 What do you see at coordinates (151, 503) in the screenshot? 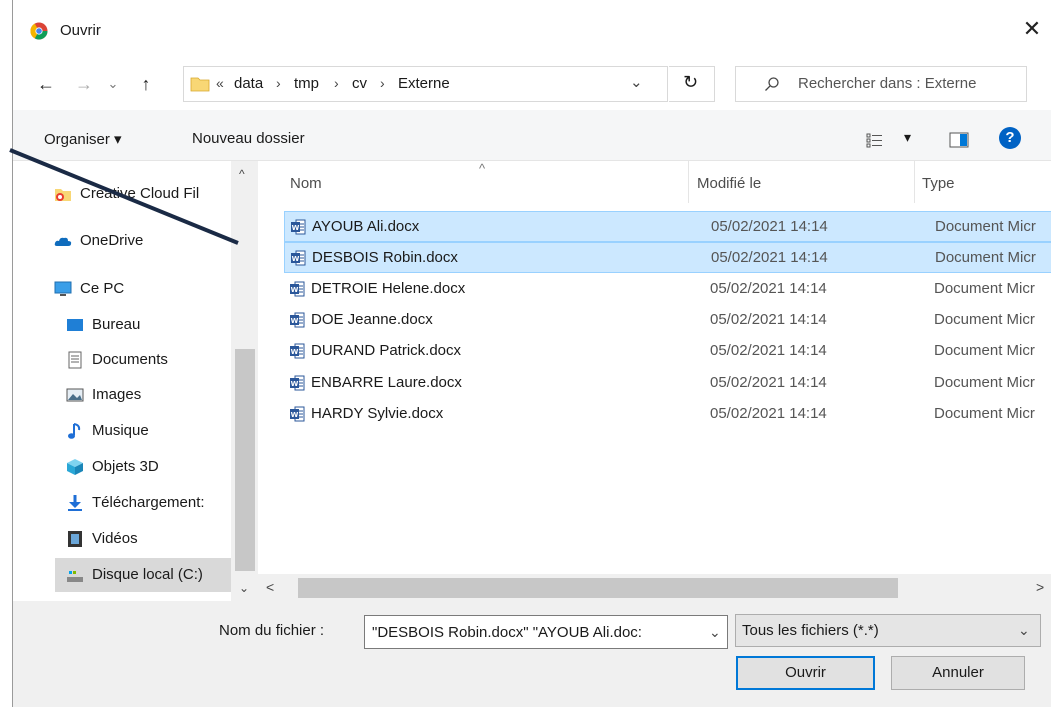
I see `sidebar-item-downloads: Téléchargement:` at bounding box center [151, 503].